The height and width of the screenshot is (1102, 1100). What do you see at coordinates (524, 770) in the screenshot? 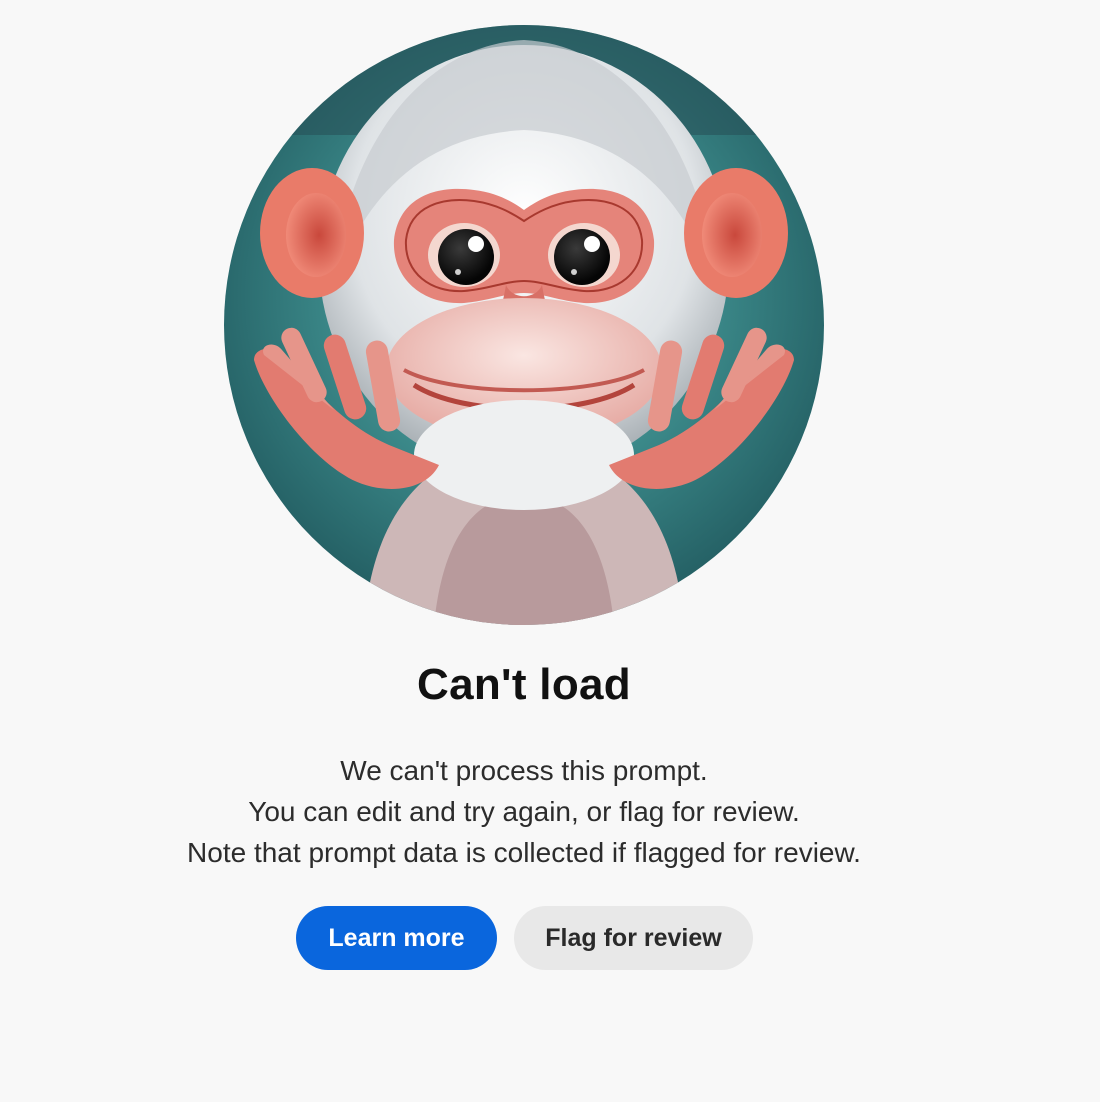
I see `error-message-line: We can't process this prompt.` at bounding box center [524, 770].